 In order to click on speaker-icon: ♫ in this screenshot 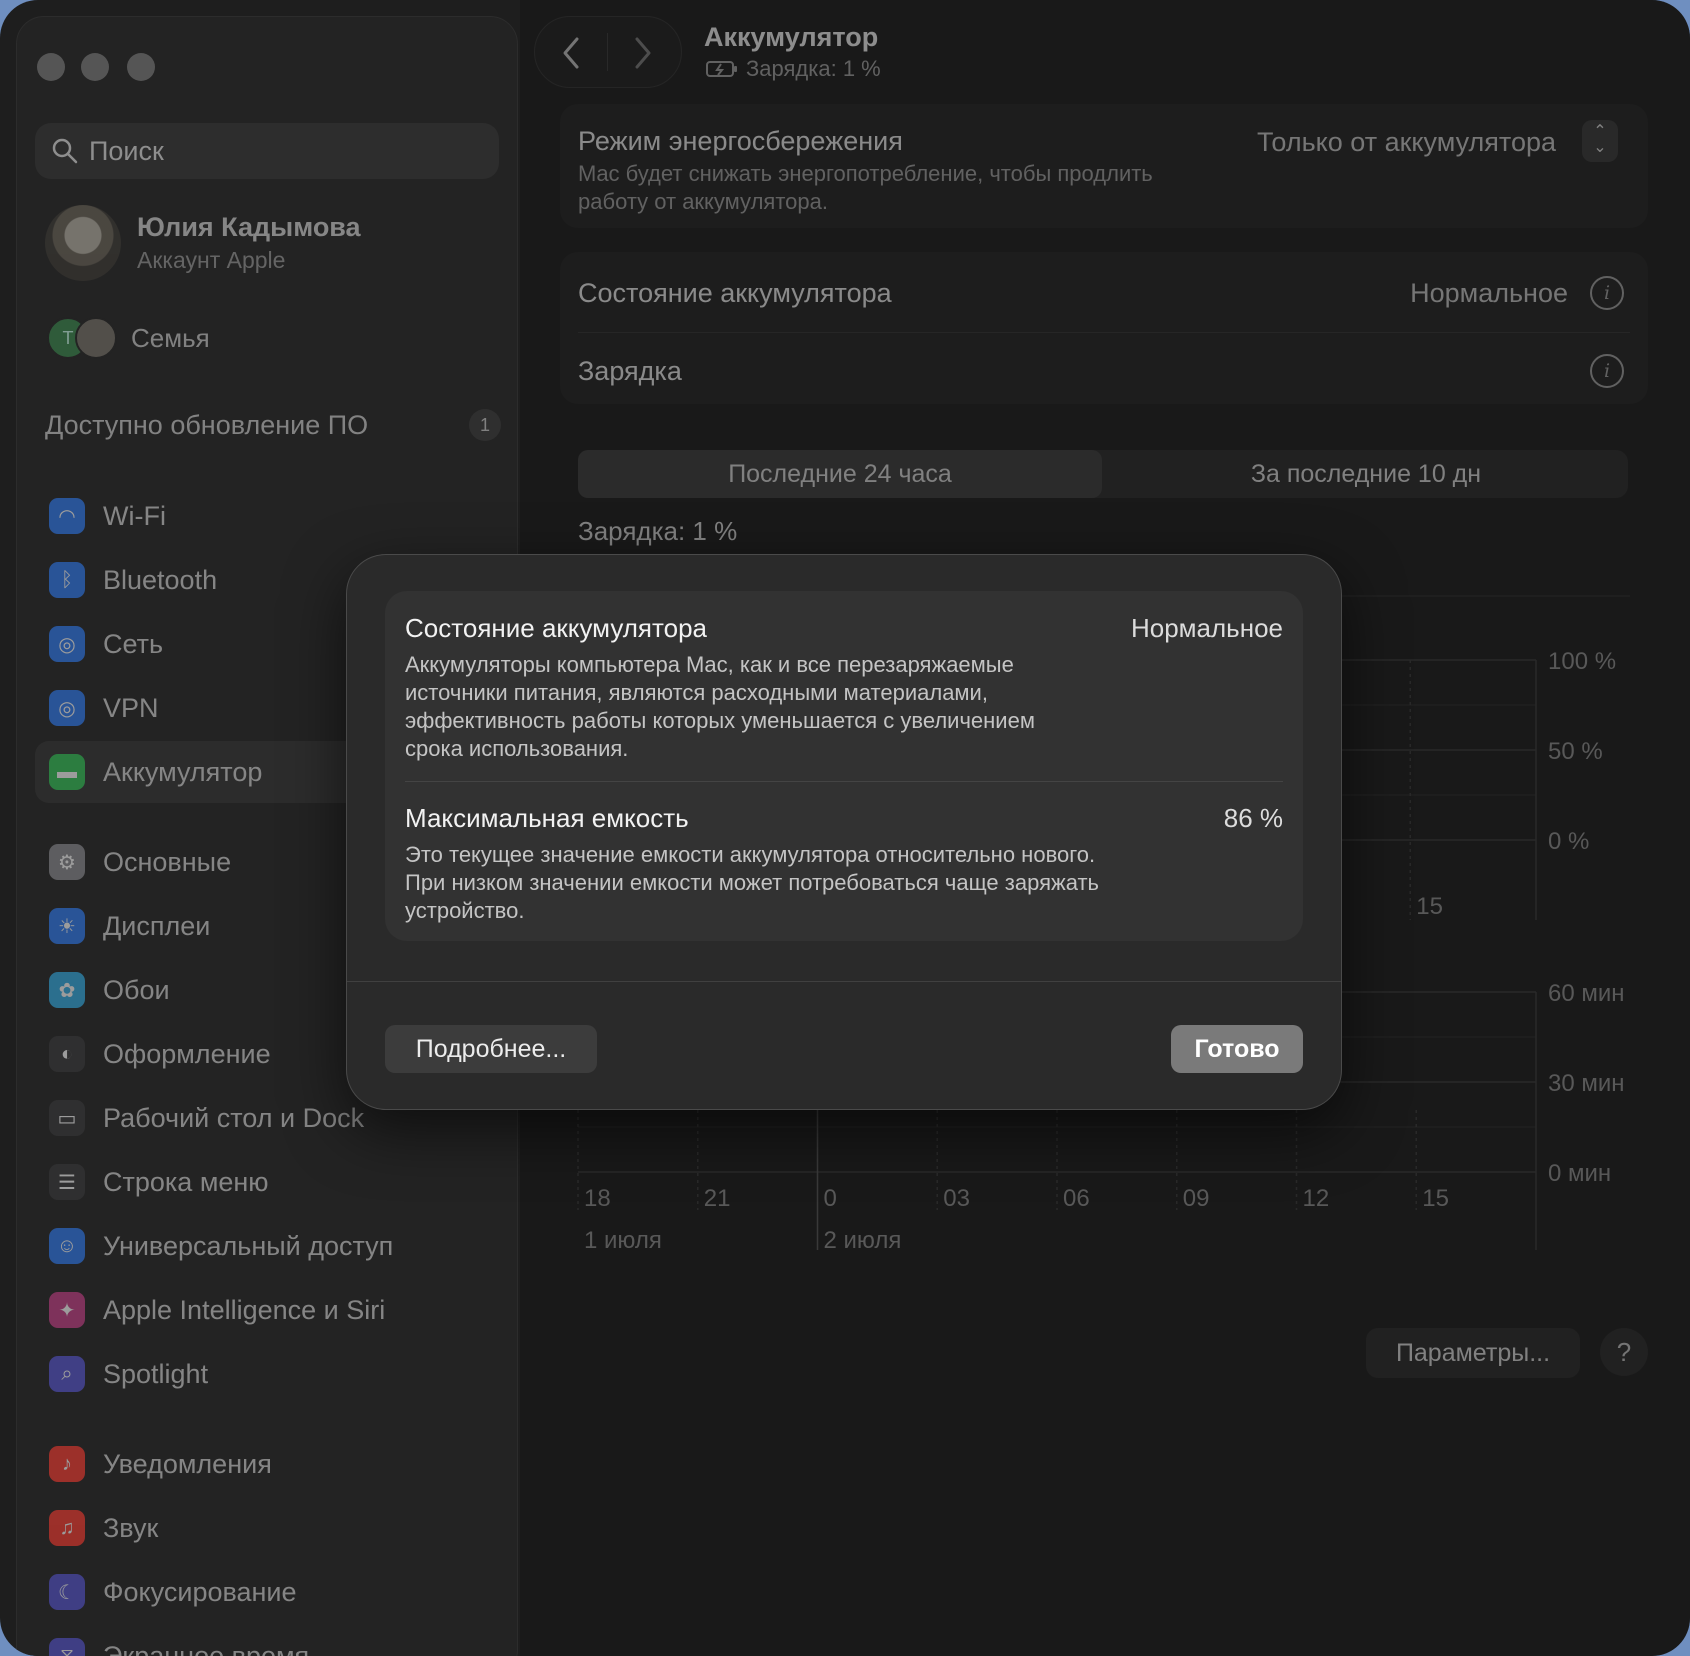, I will do `click(67, 1528)`.